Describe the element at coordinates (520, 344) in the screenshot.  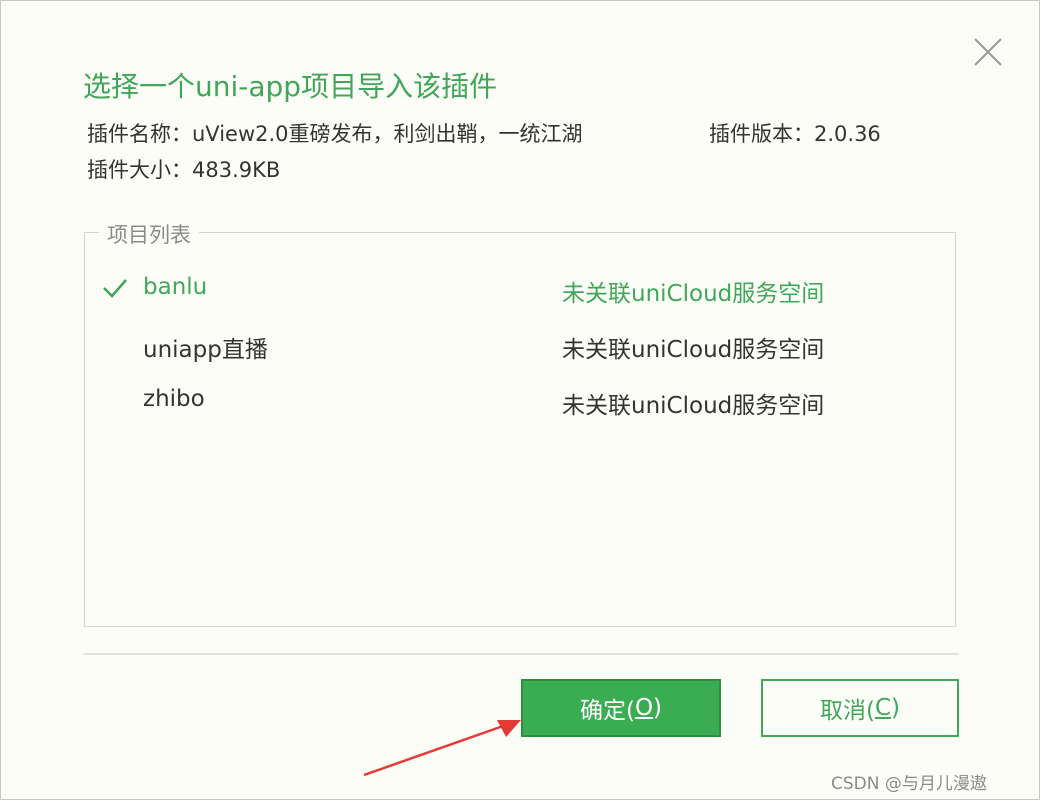
I see `project-row: uniapp直播 未关联uniCloud服务空间` at that location.